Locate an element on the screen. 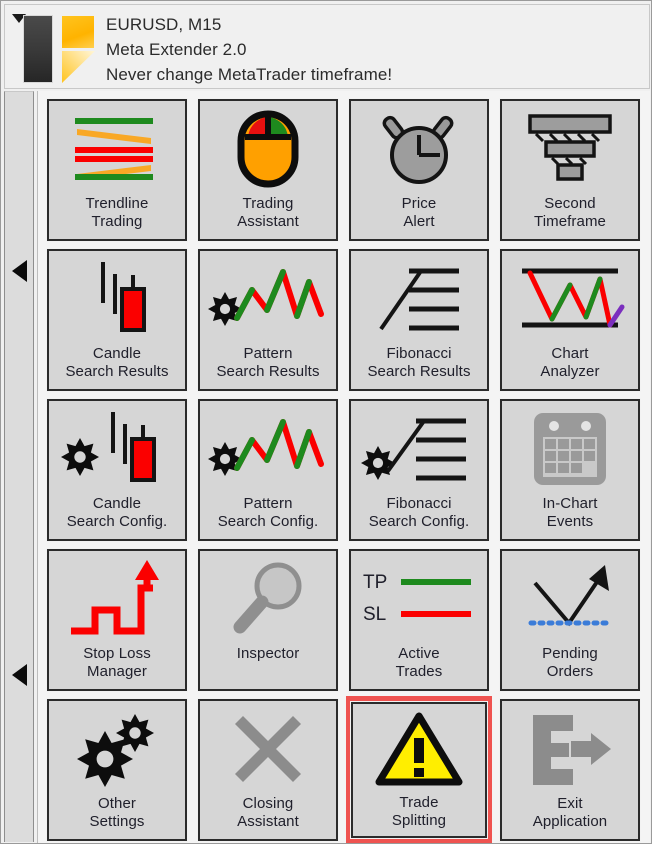 The width and height of the screenshot is (652, 844). tool-button-exit-application: Exit Application is located at coordinates (570, 770).